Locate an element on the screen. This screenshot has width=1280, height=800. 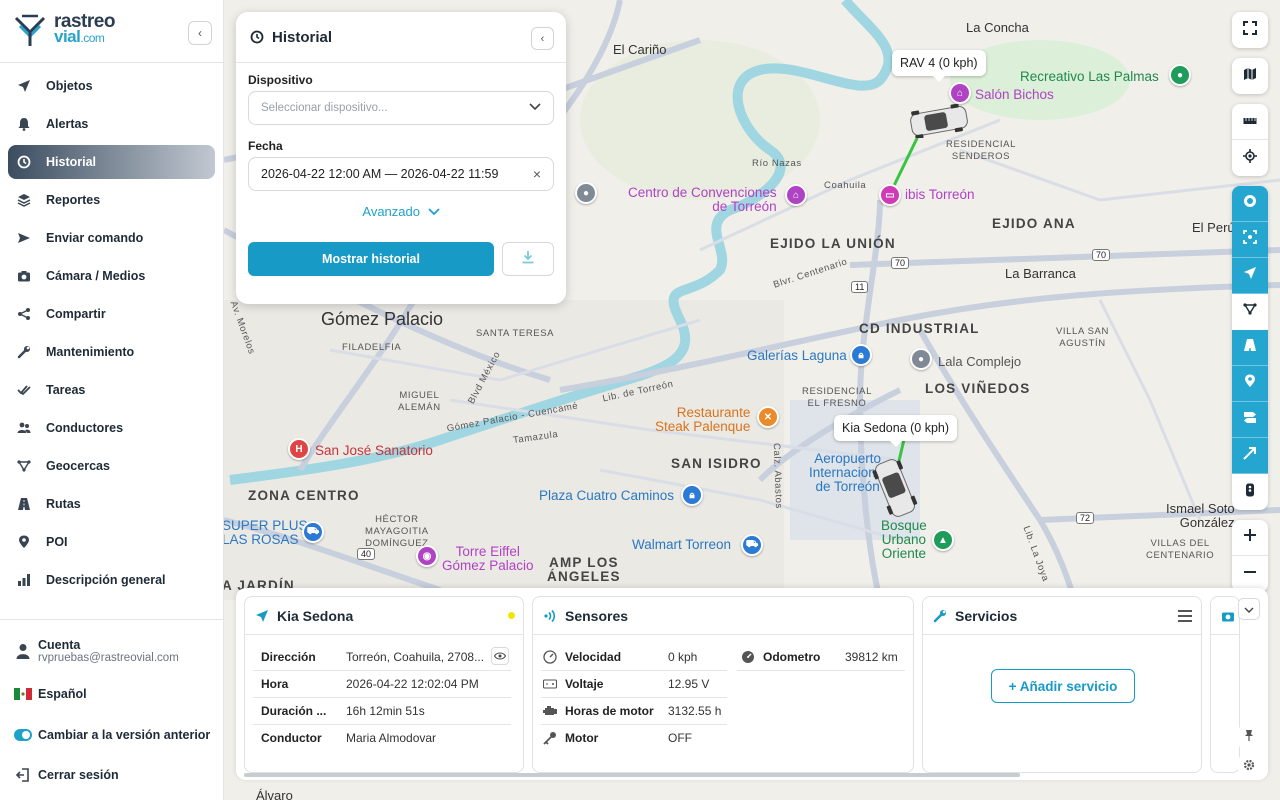
sidebar-item-label: Conductores is located at coordinates (85, 428).